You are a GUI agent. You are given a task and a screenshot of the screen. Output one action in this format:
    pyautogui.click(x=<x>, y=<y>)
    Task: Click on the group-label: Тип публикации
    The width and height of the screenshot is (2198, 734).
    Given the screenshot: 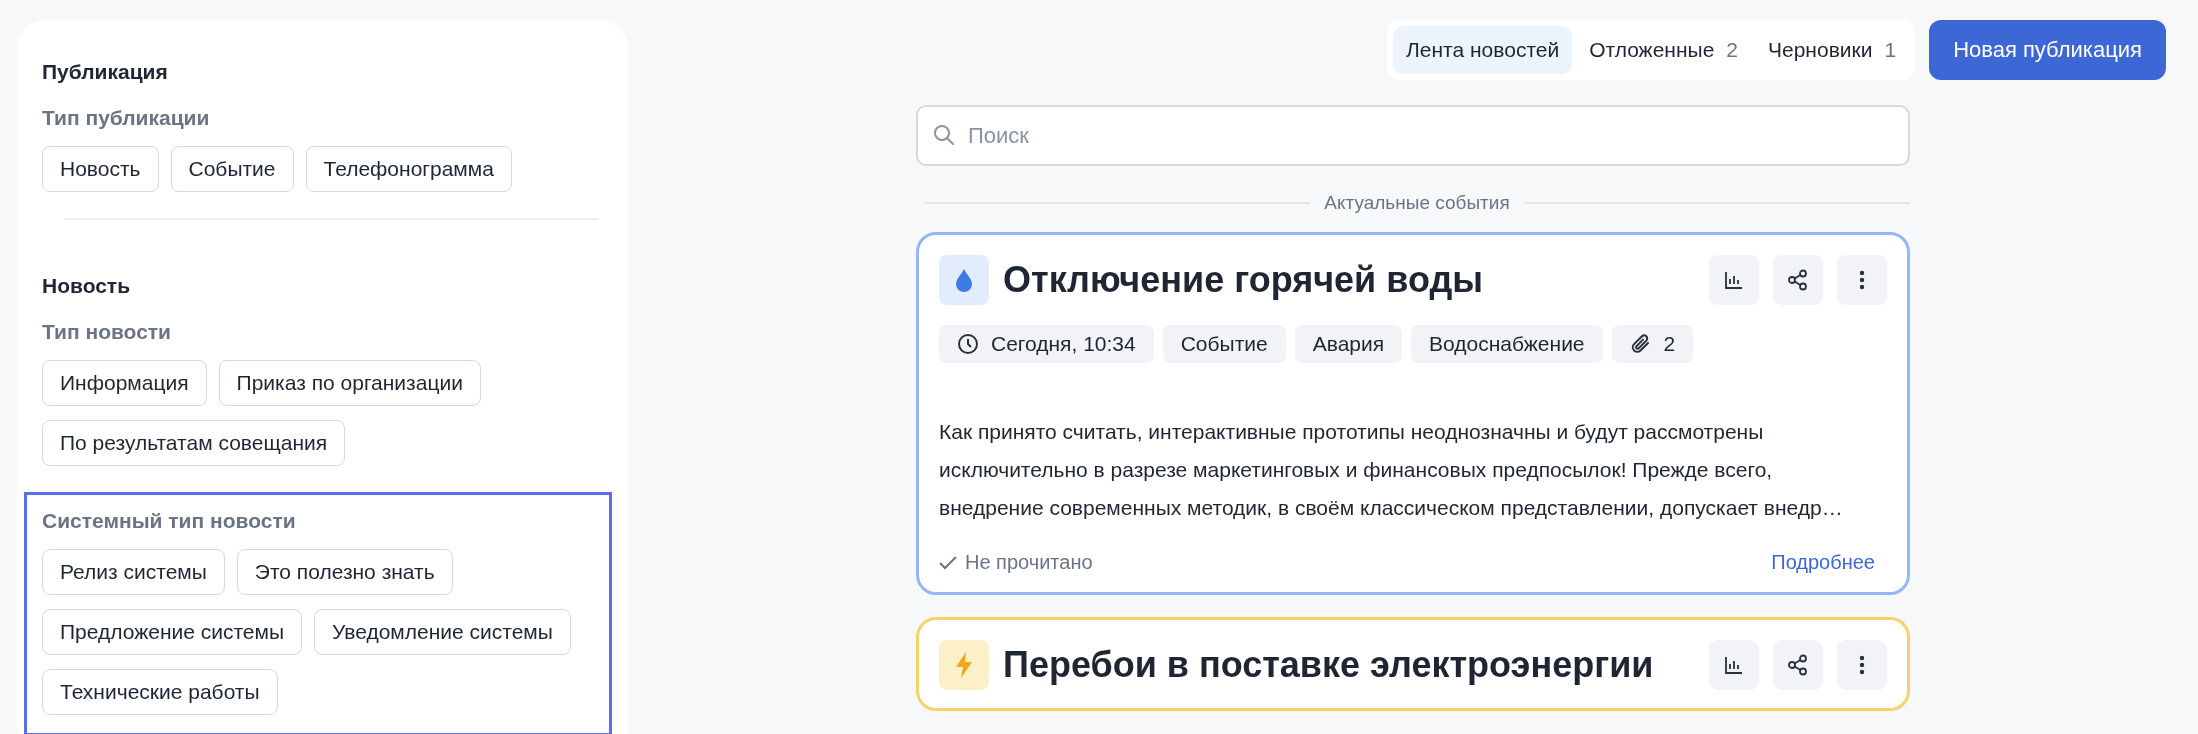 What is the action you would take?
    pyautogui.click(x=126, y=118)
    